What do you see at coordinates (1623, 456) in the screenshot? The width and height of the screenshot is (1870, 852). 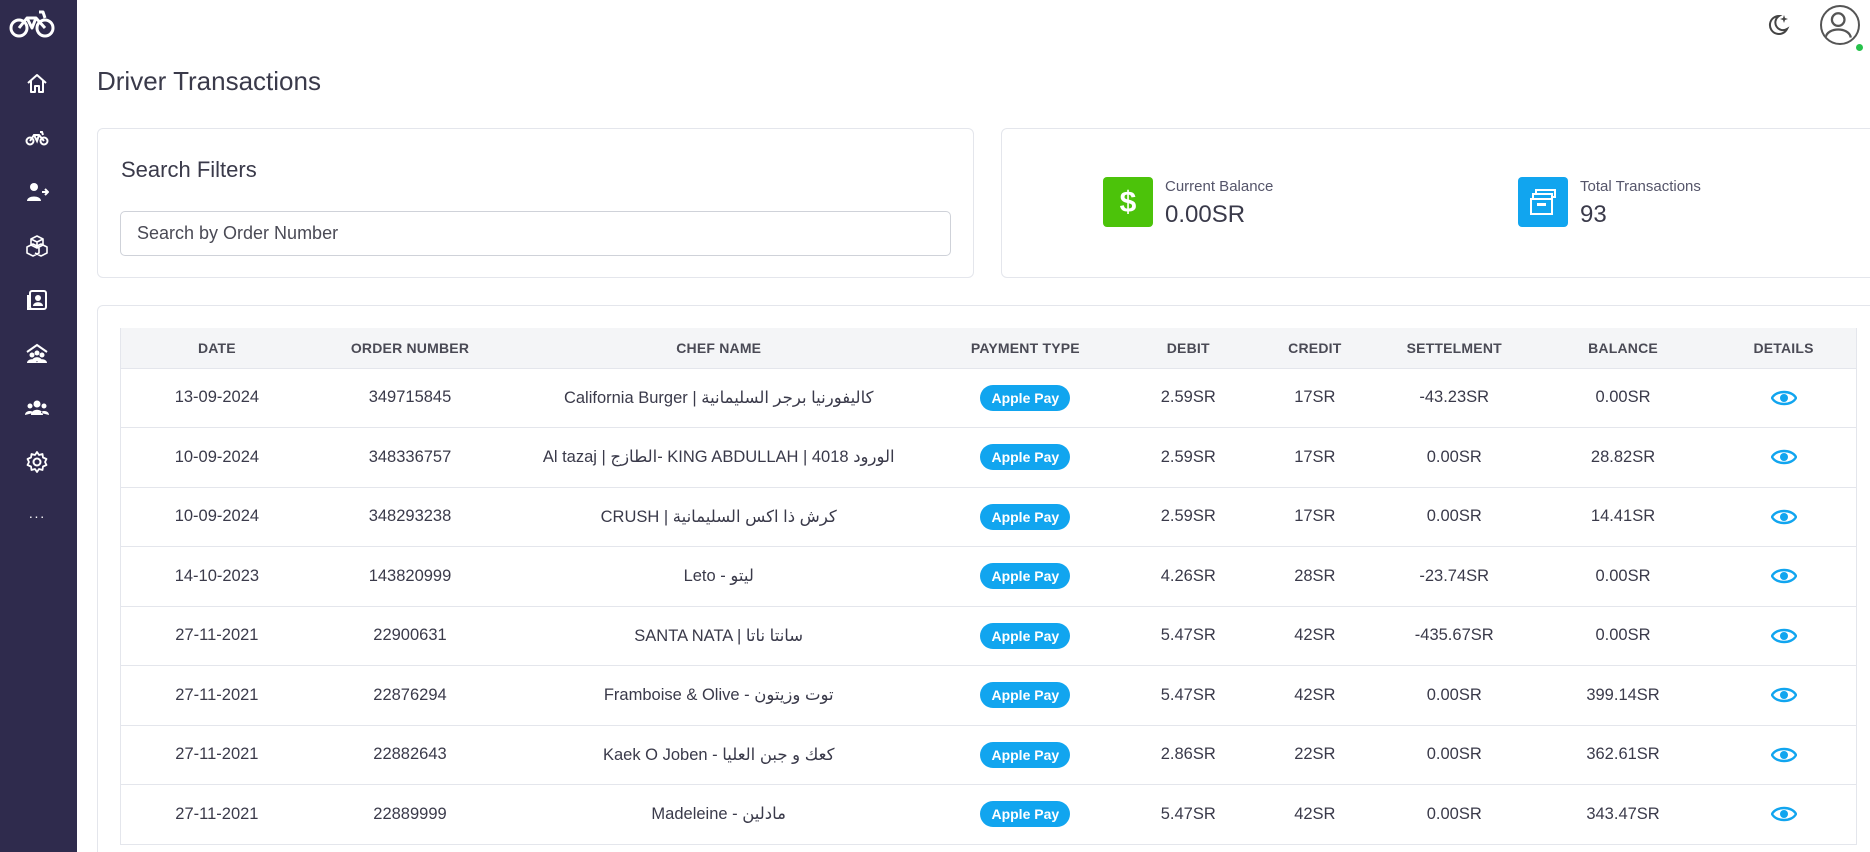 I see `cell-balance: 28.82SR` at bounding box center [1623, 456].